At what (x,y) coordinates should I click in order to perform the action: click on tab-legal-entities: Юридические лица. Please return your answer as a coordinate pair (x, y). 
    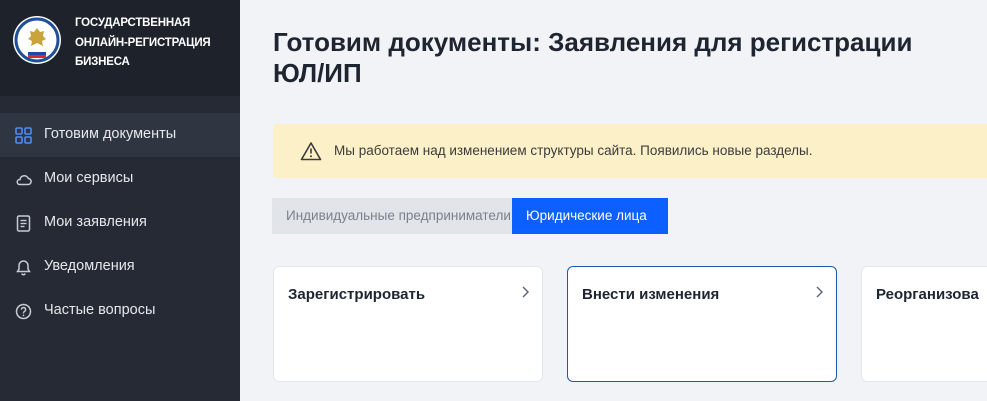
    Looking at the image, I should click on (590, 216).